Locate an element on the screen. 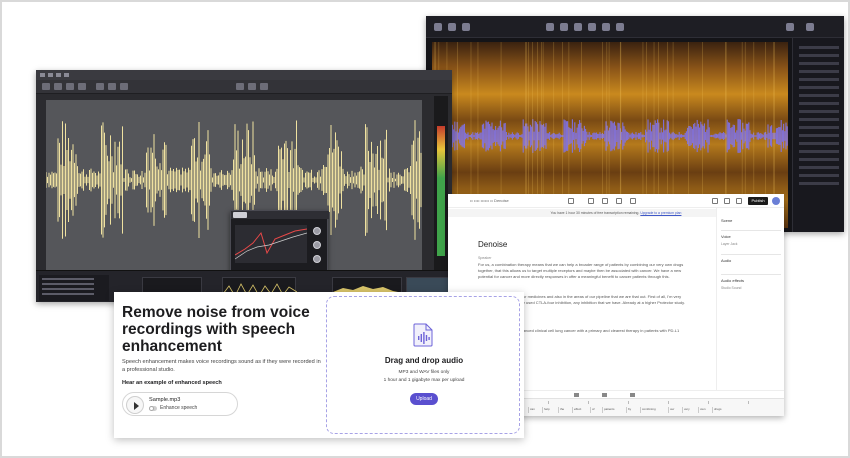 The width and height of the screenshot is (850, 458). forward-icon is located at coordinates (632, 395).